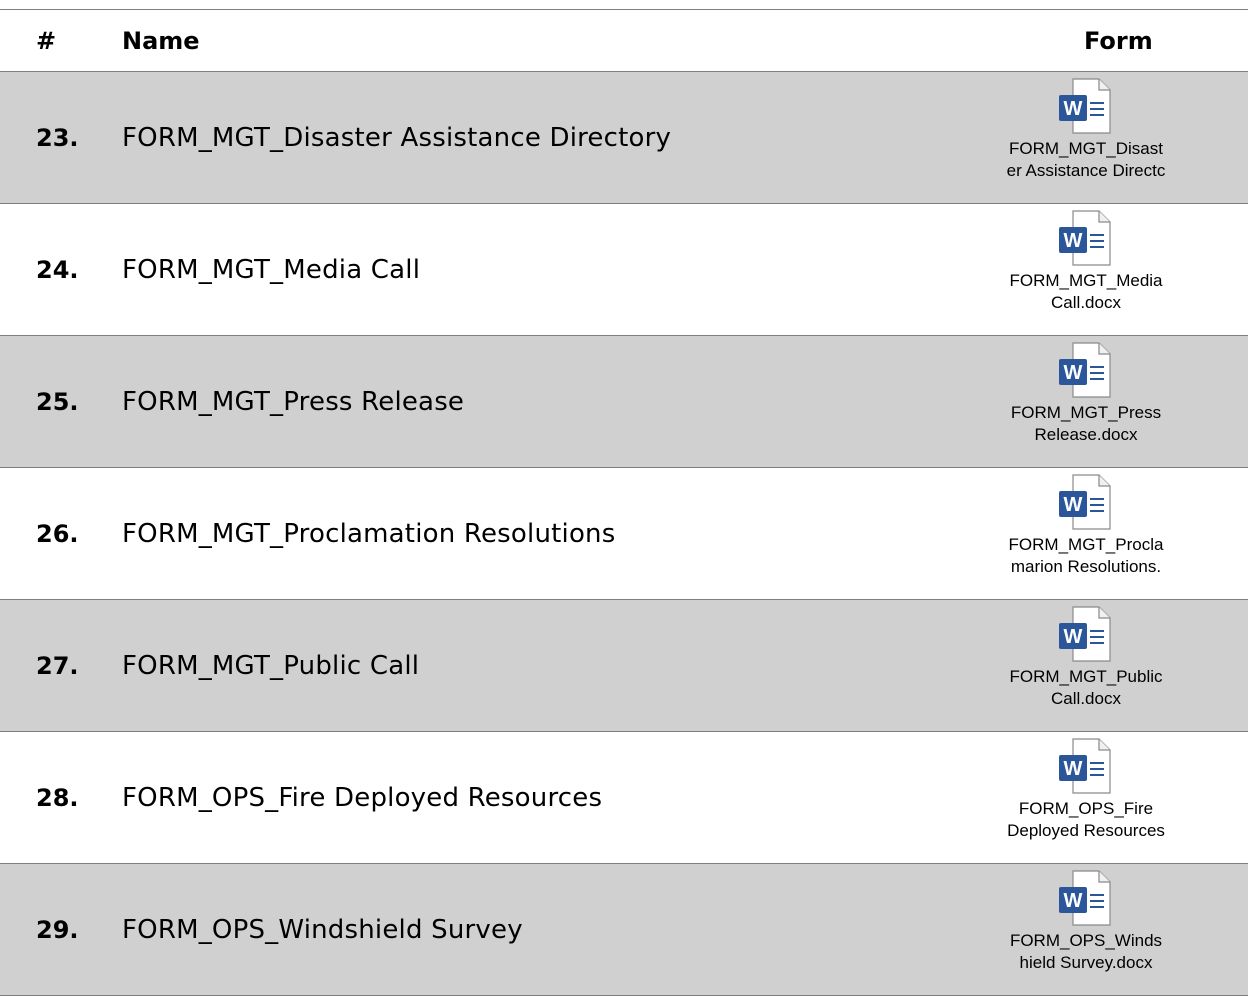 The image size is (1248, 997). What do you see at coordinates (362, 798) in the screenshot?
I see `form-name: FORM_OPS_Fire Deployed Resources` at bounding box center [362, 798].